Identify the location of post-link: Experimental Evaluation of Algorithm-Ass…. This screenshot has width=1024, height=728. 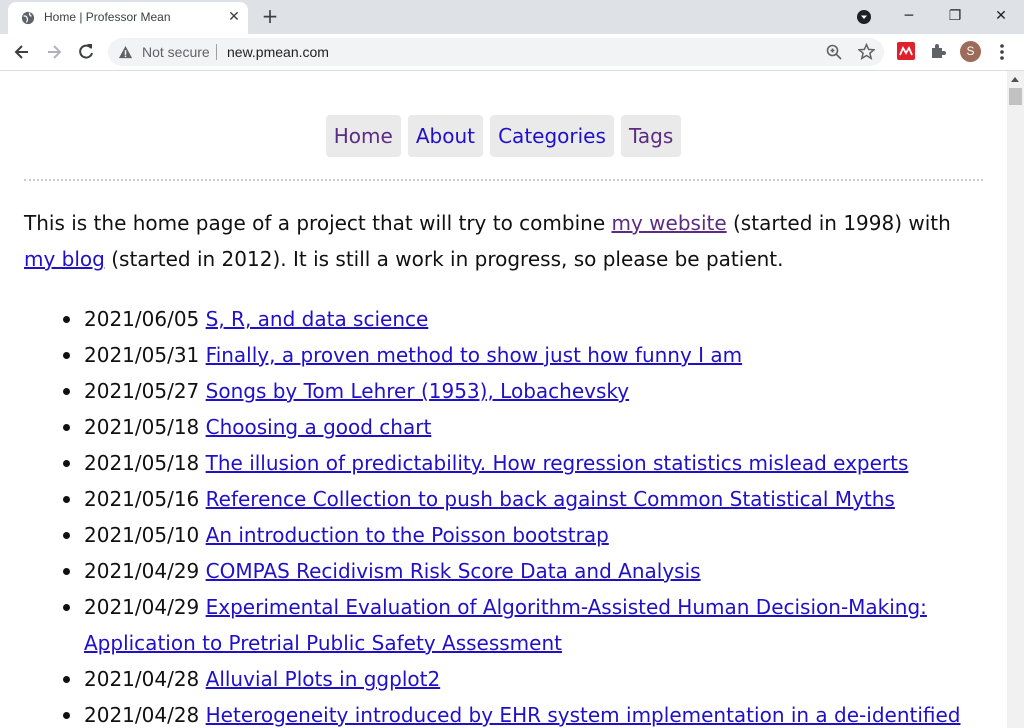
(505, 625).